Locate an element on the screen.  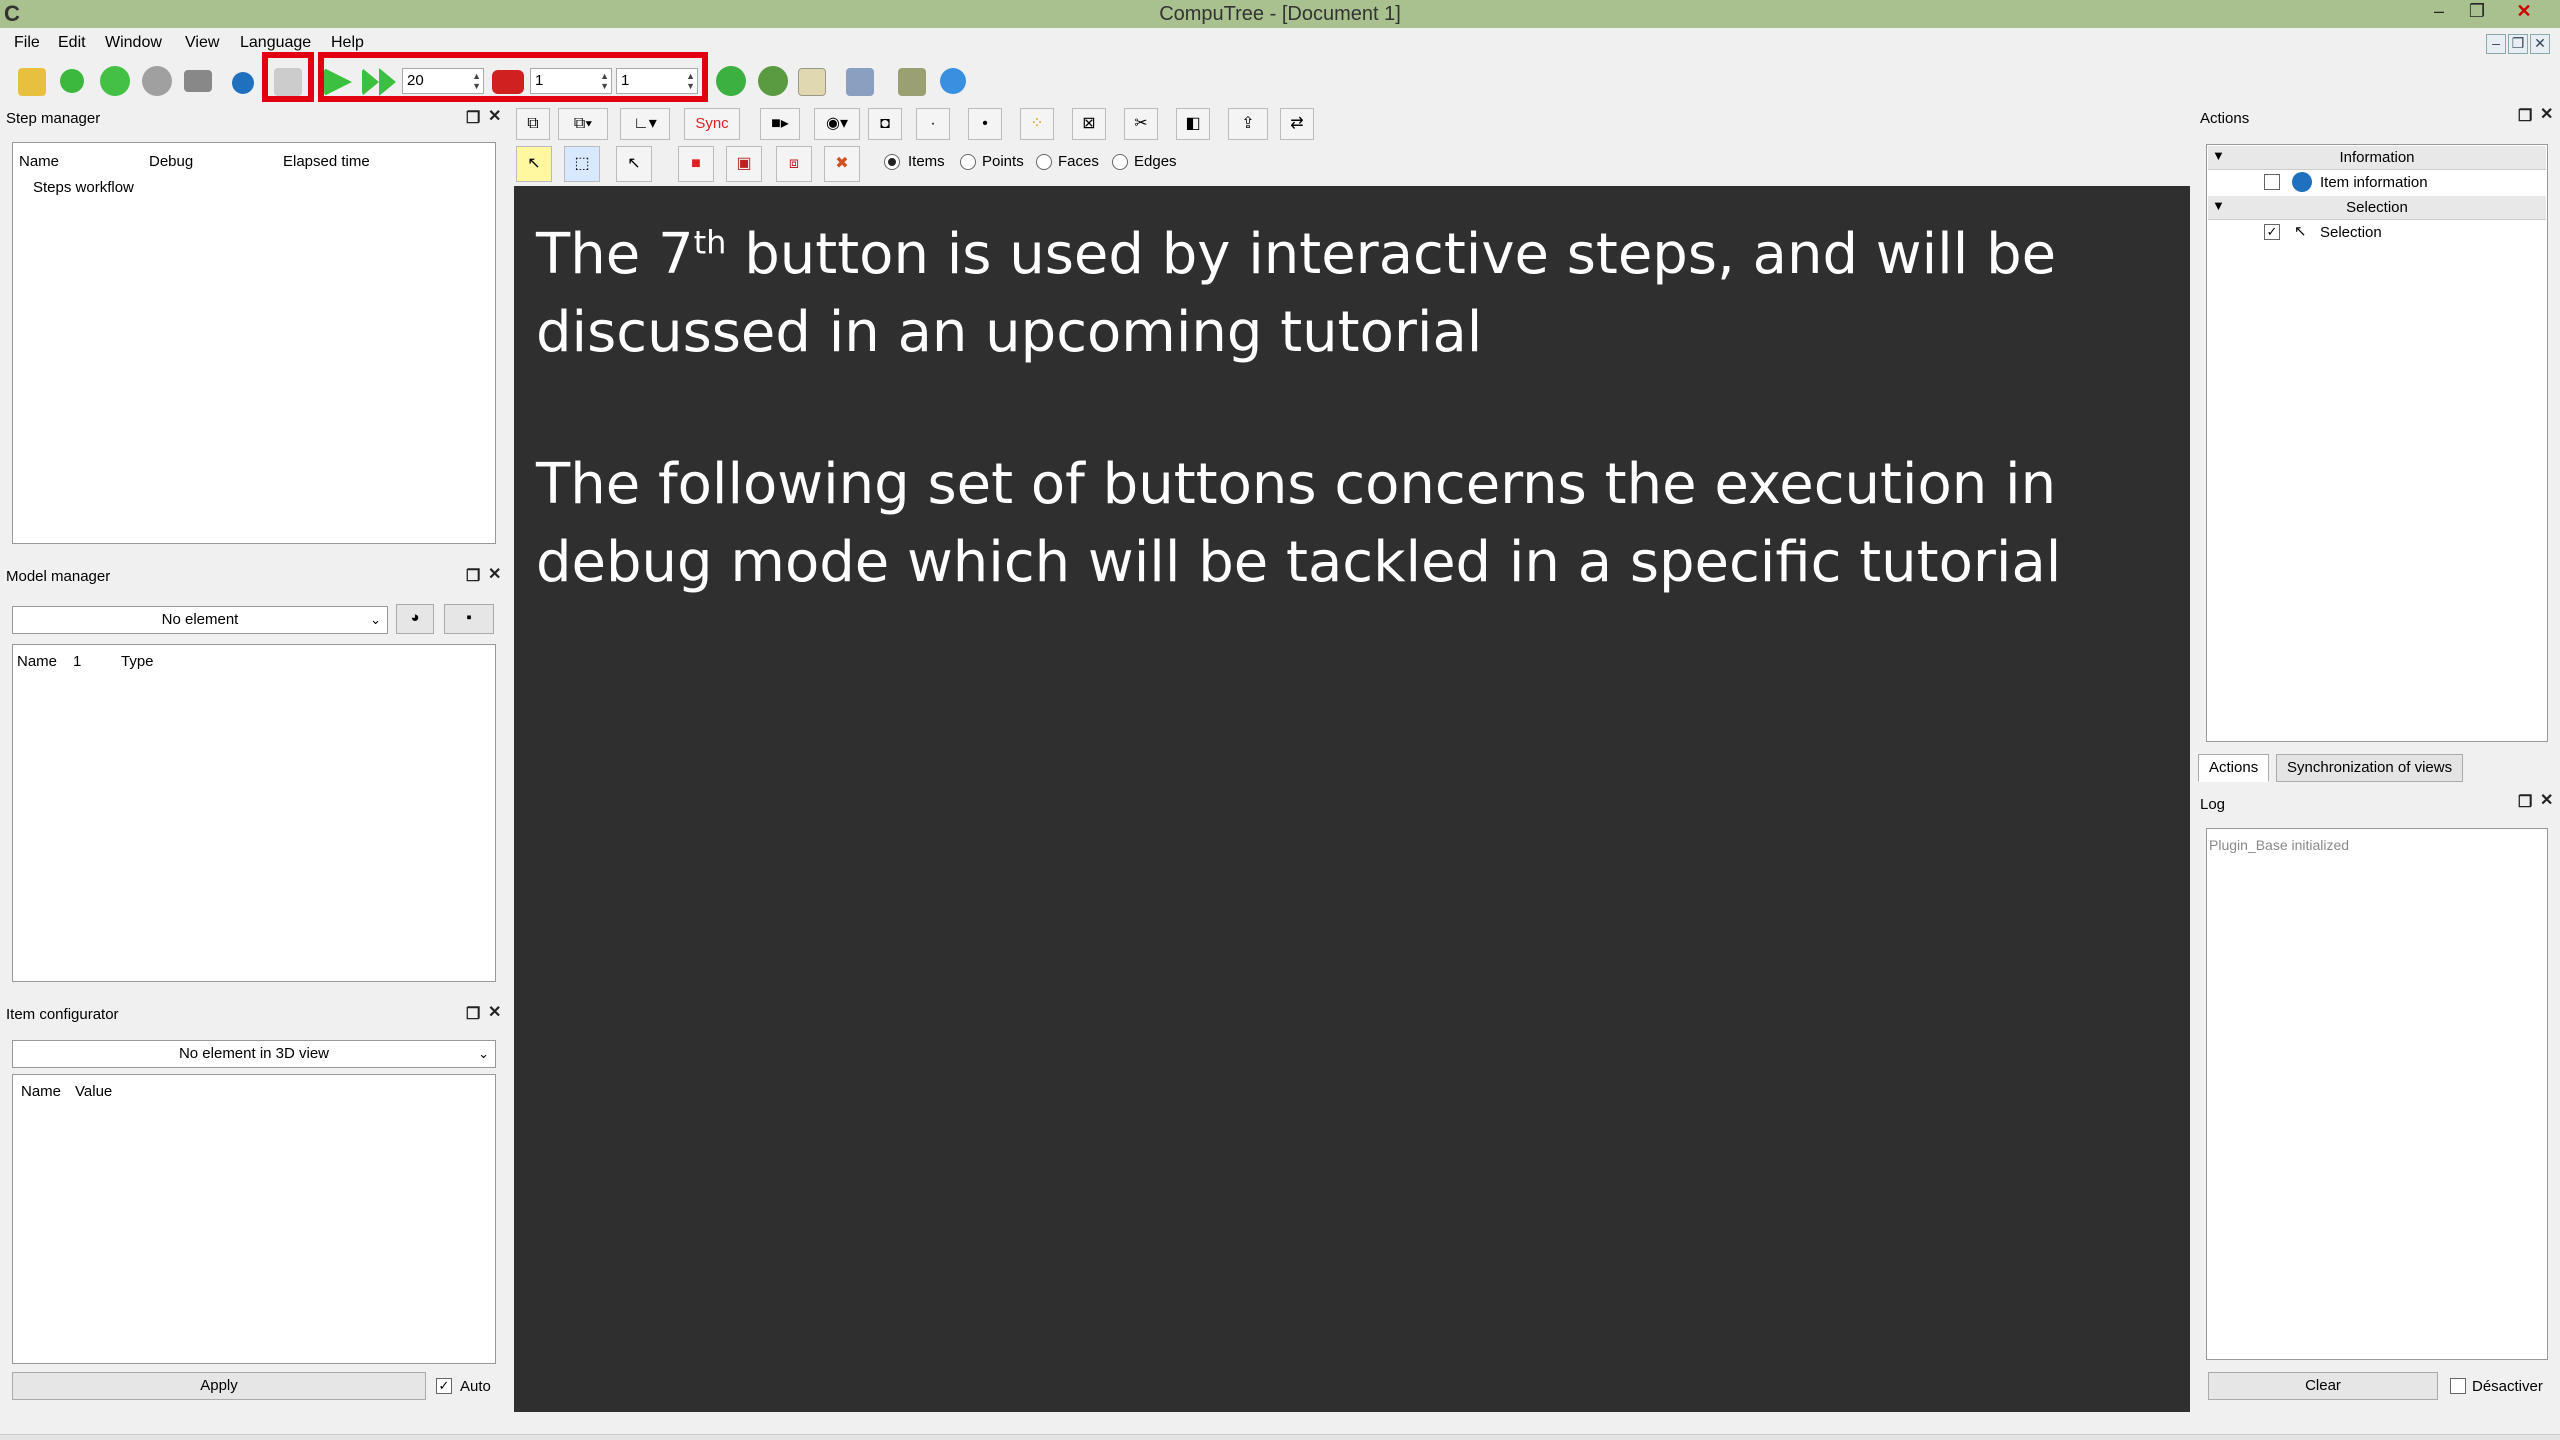
item-information-label: Item information is located at coordinates (2374, 182).